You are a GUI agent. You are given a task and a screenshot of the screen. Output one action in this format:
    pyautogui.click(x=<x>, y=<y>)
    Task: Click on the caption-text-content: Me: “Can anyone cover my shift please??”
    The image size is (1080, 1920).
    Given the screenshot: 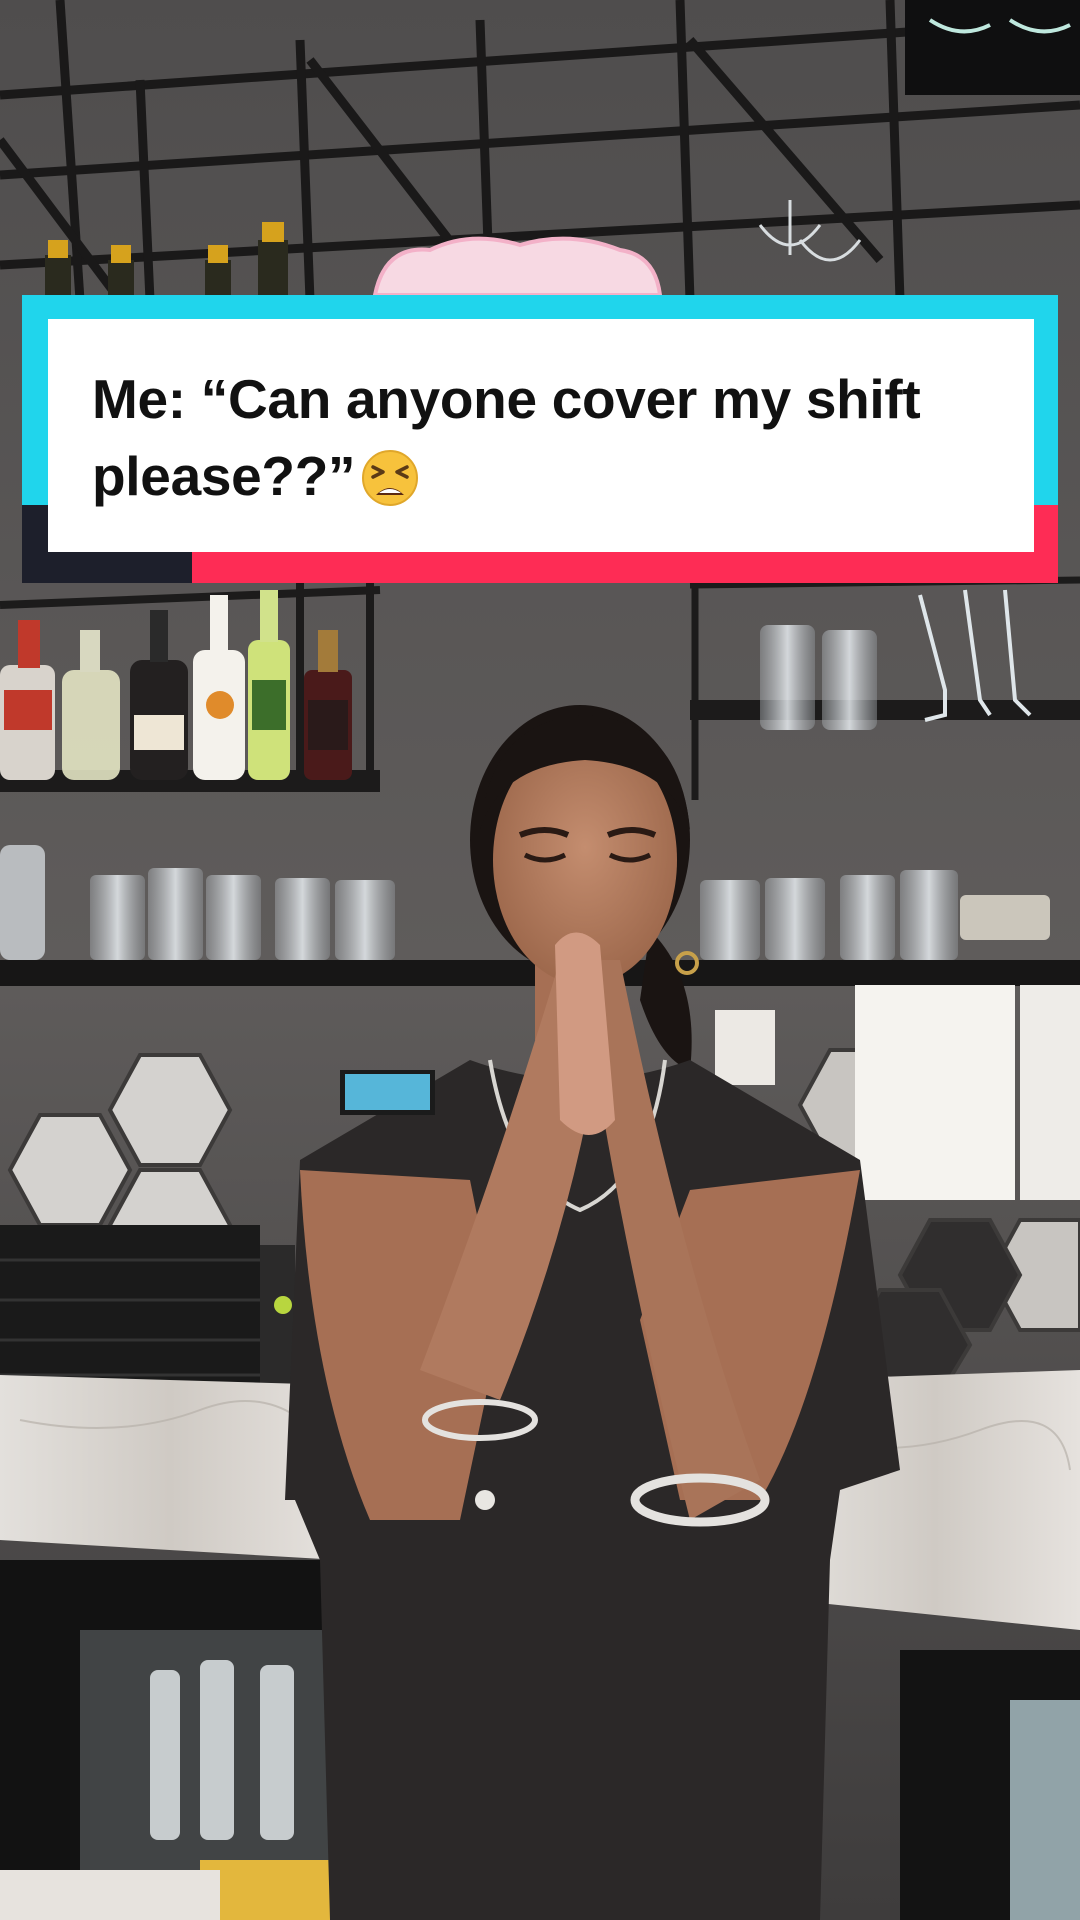 What is the action you would take?
    pyautogui.click(x=506, y=437)
    